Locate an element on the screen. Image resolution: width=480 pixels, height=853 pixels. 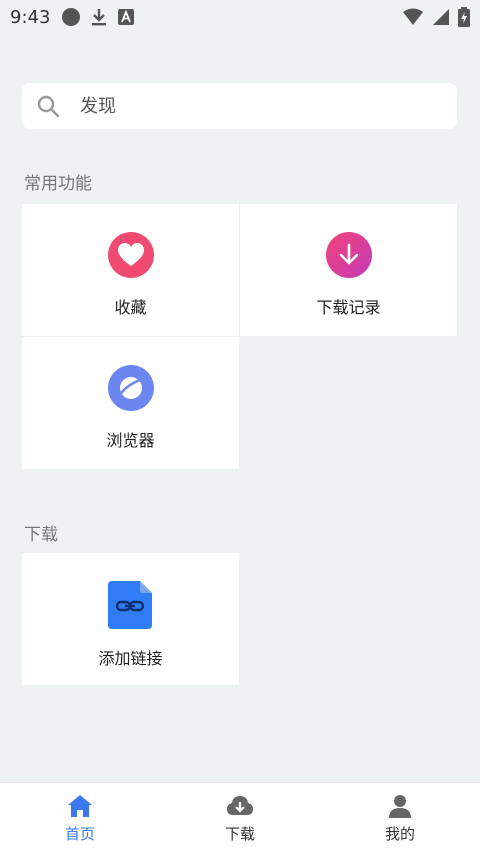
tile-favorites: 收藏 is located at coordinates (130, 270).